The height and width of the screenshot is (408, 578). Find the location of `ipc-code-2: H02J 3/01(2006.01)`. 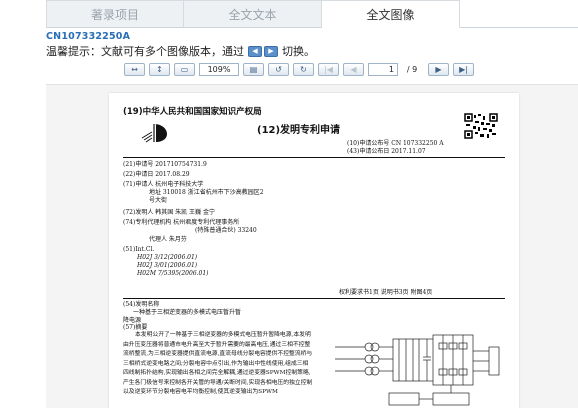

ipc-code-2: H02J 3/01(2006.01) is located at coordinates (167, 265).